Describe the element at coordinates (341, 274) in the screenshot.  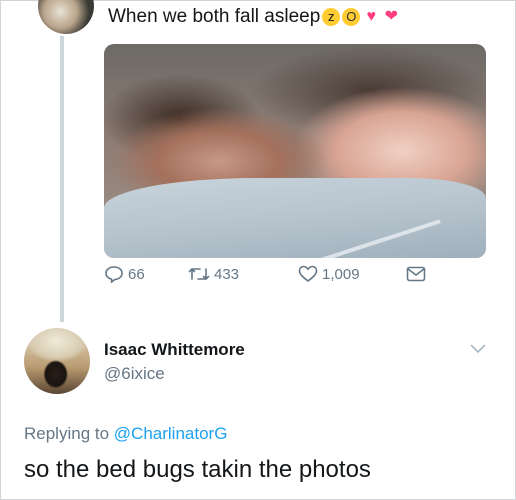
I see `like-count: 1,009` at that location.